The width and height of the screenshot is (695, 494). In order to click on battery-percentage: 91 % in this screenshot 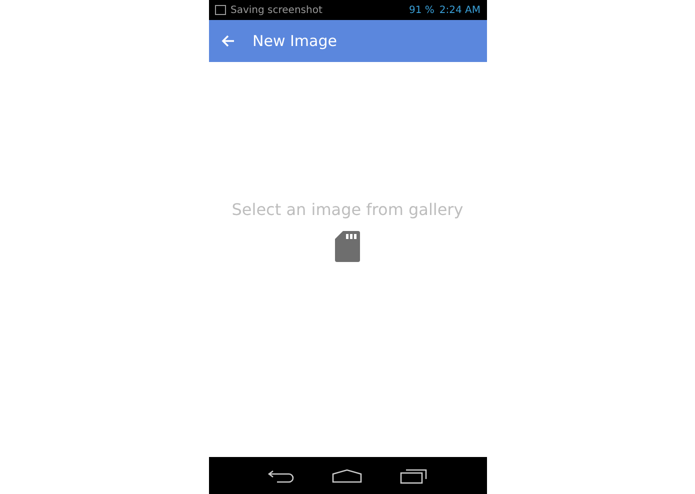, I will do `click(421, 10)`.